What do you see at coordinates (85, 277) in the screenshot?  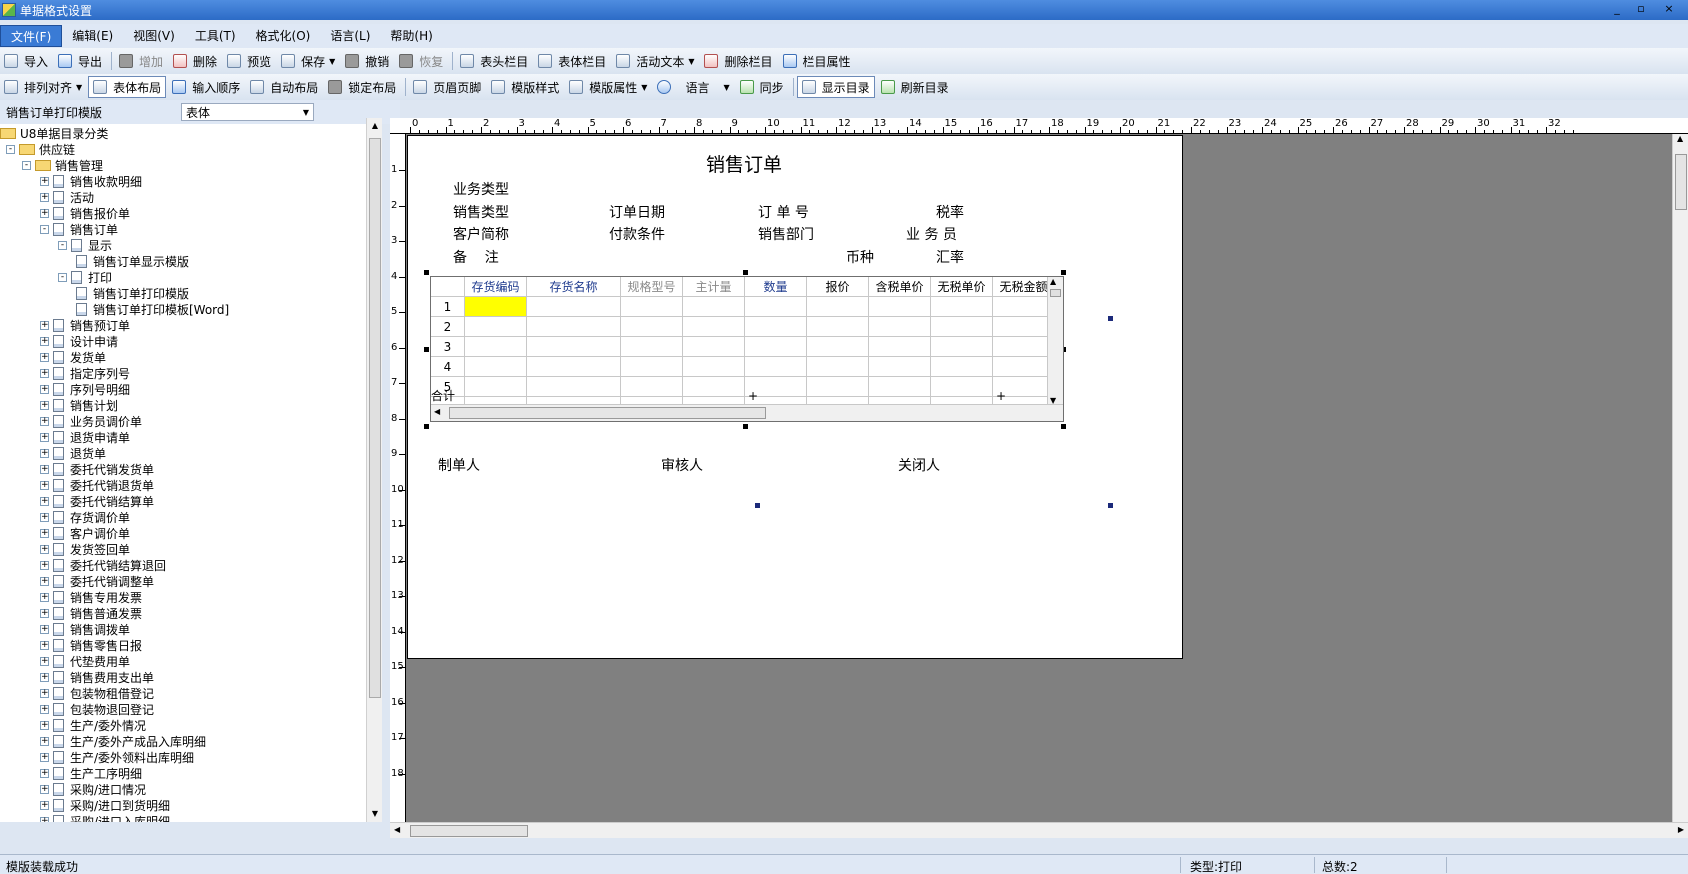 I see `tree-node: - 打印` at bounding box center [85, 277].